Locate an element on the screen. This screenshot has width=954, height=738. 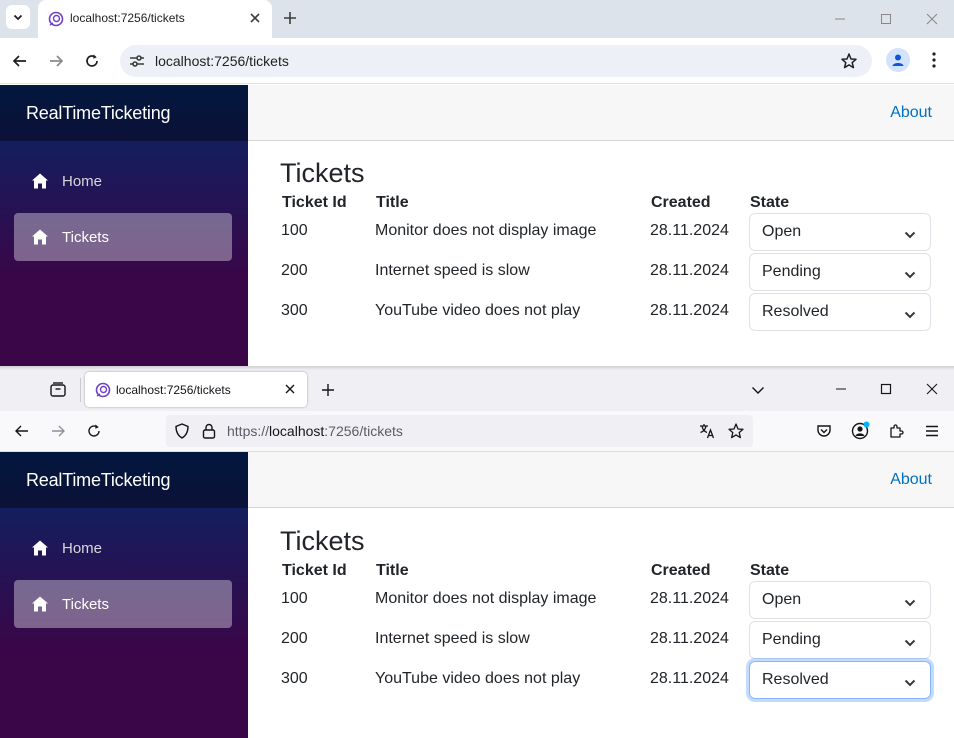
ticket-title: Monitor does not display image is located at coordinates (486, 598).